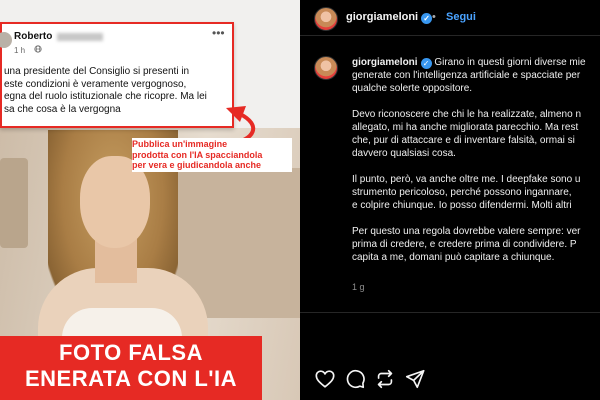 This screenshot has width=600, height=400. What do you see at coordinates (385, 62) in the screenshot?
I see `caption-username: giorgiameloni` at bounding box center [385, 62].